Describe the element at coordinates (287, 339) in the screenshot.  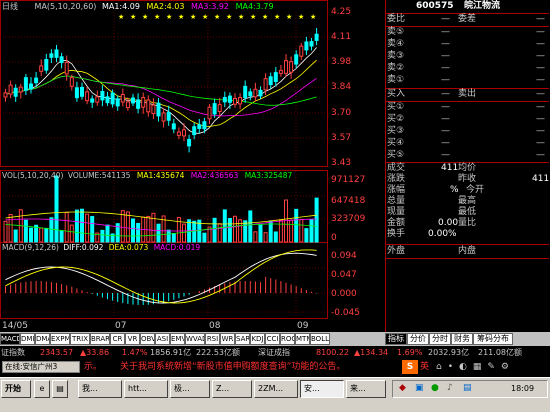
I see `indicator-tab-roc: ROC` at that location.